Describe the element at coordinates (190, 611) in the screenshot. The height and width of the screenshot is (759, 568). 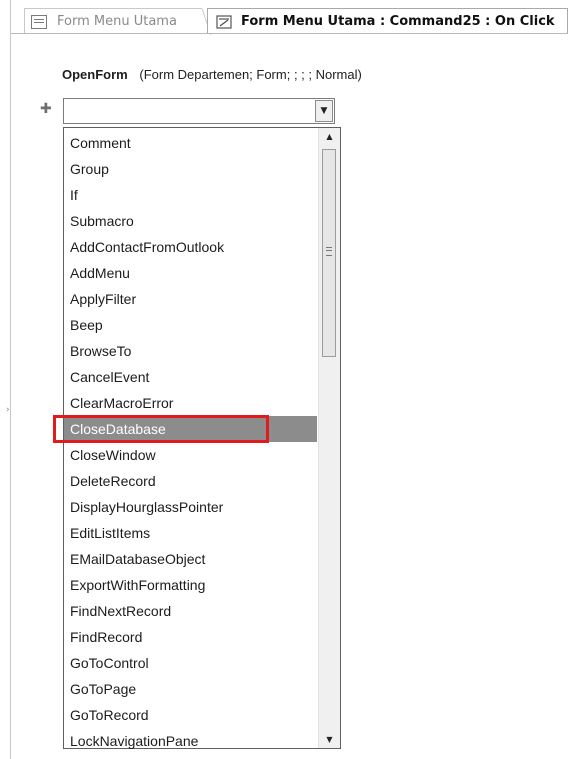
I see `list-item: FindNextRecord` at that location.